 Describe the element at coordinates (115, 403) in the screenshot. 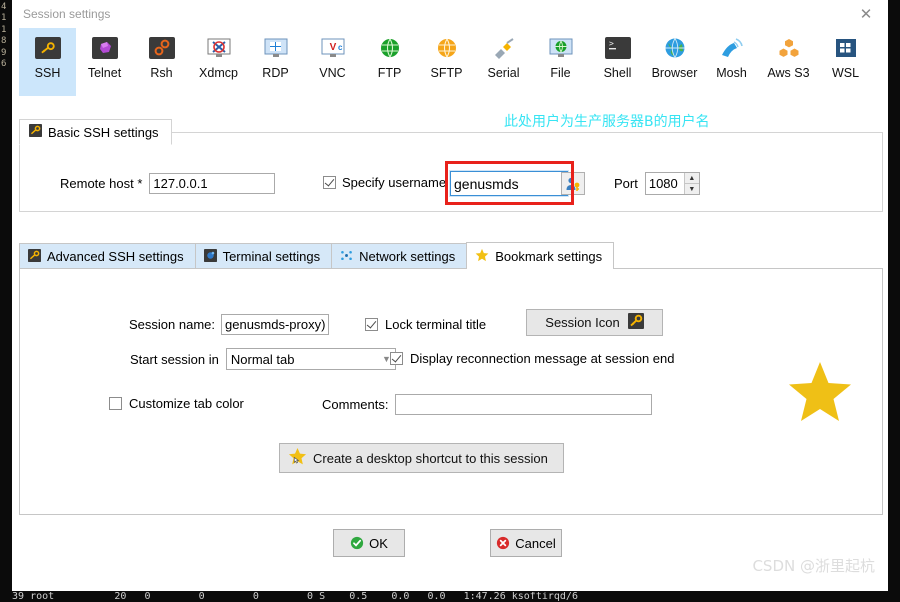

I see `customize-tab-color-checkbox` at that location.